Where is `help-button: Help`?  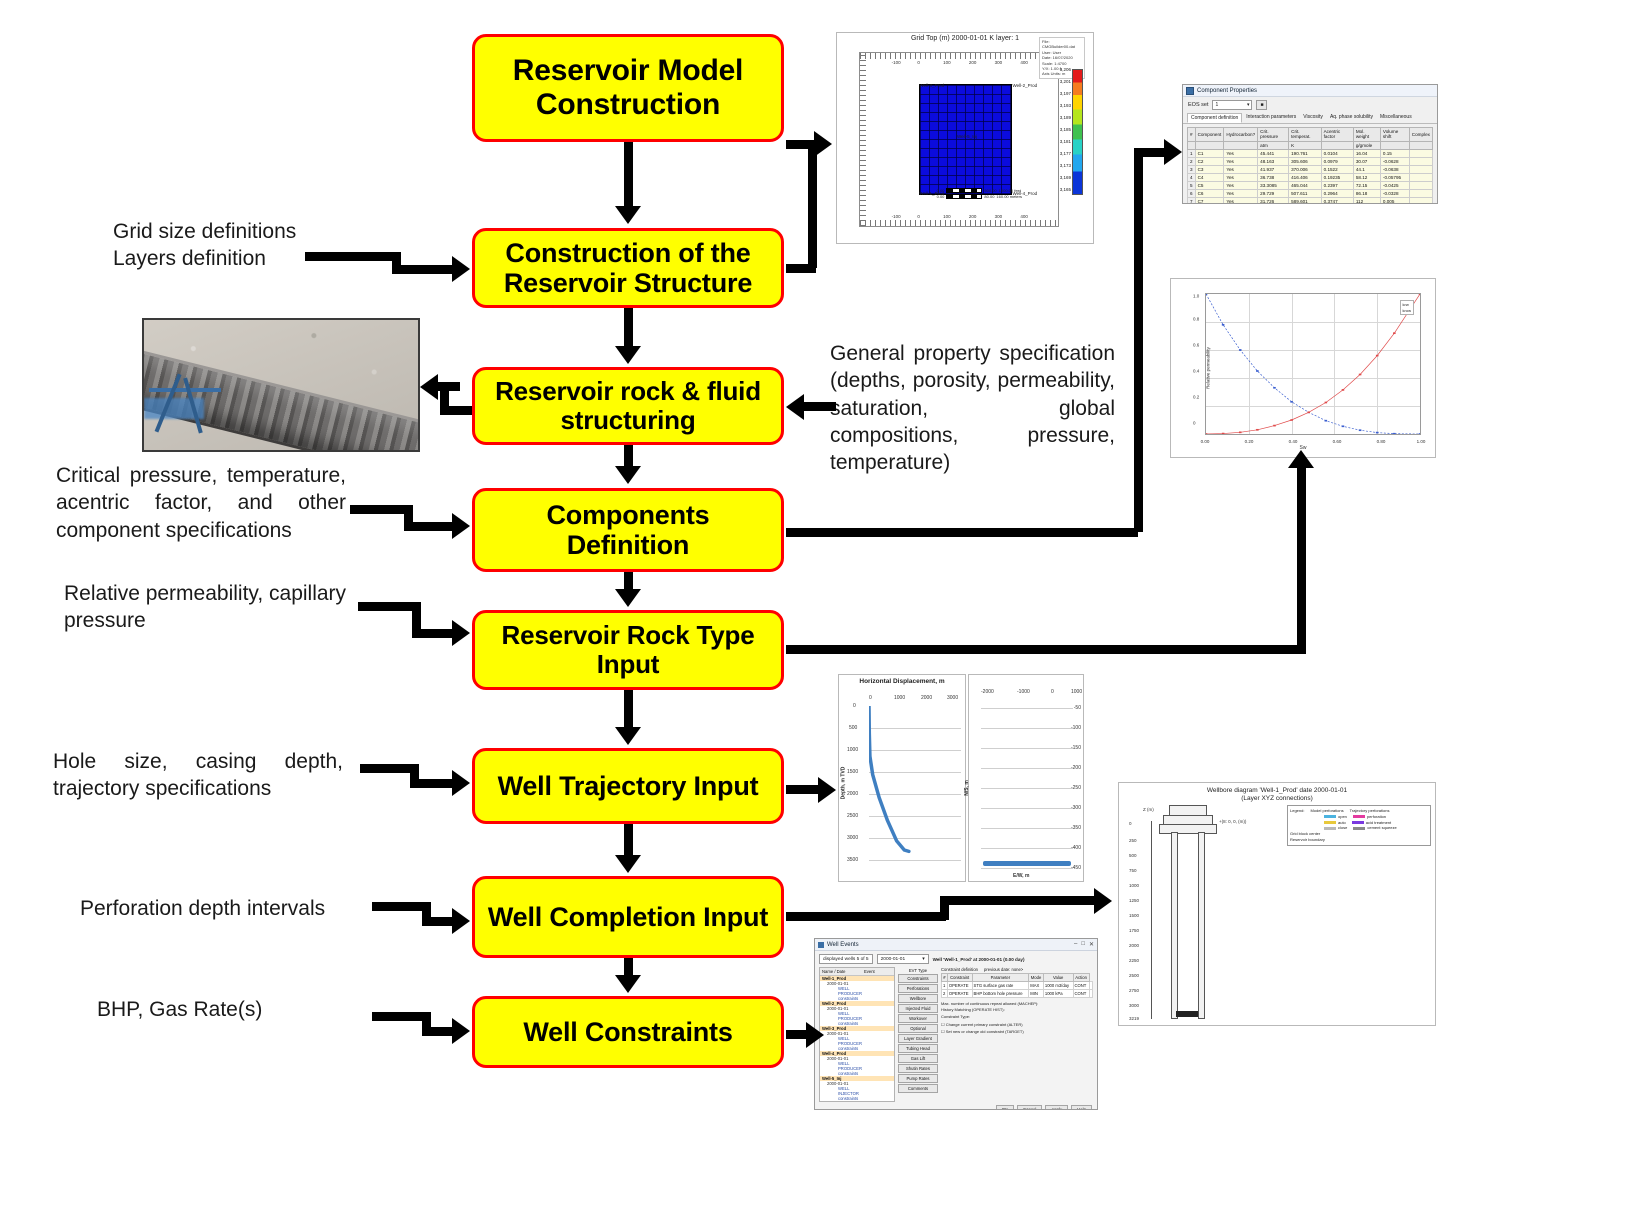 help-button: Help is located at coordinates (1081, 1107).